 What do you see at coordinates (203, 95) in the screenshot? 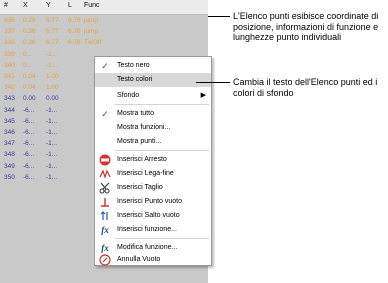
I see `submenu-arrow-icon: ▶` at bounding box center [203, 95].